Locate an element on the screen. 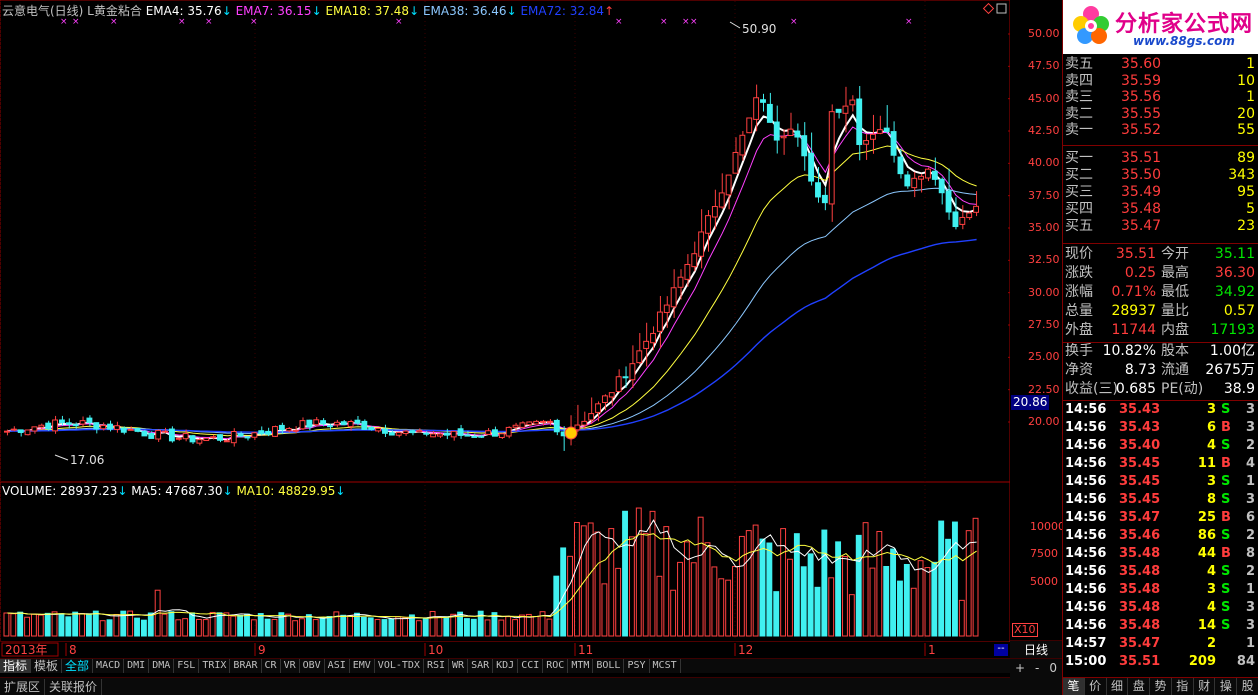 Image resolution: width=1258 pixels, height=695 pixels. quote-tab: 盘 is located at coordinates (1139, 686).